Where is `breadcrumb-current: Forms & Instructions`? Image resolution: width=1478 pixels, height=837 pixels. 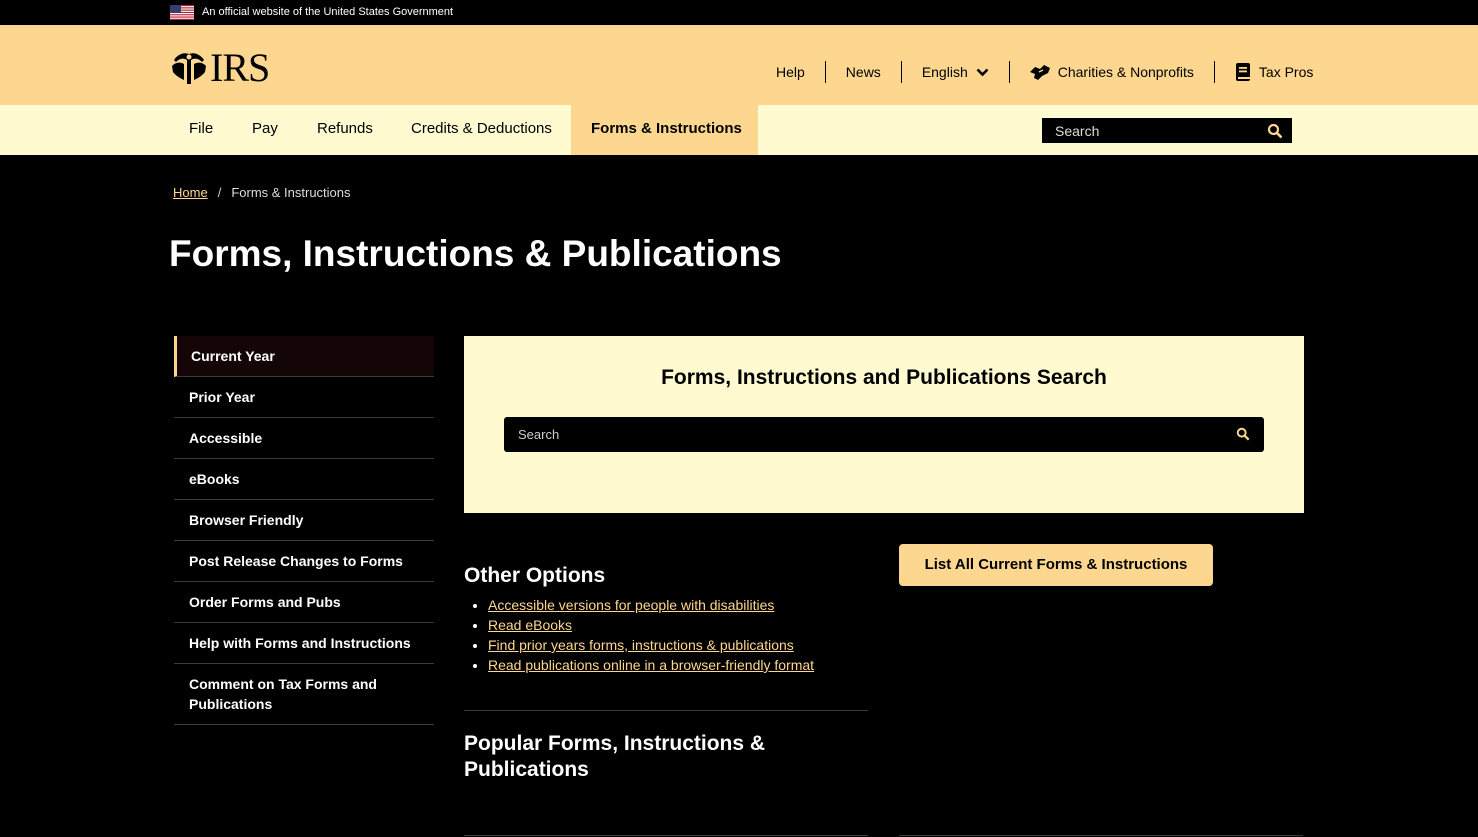
breadcrumb-current: Forms & Instructions is located at coordinates (291, 192).